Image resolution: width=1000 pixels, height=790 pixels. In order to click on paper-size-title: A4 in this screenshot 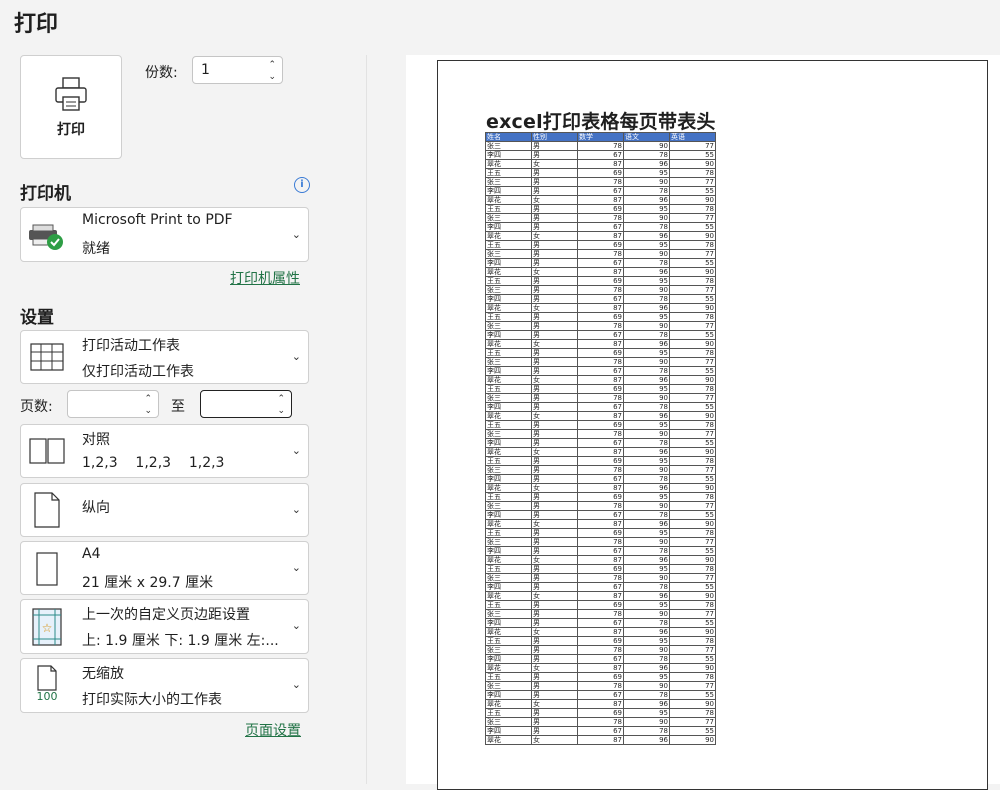, I will do `click(91, 554)`.